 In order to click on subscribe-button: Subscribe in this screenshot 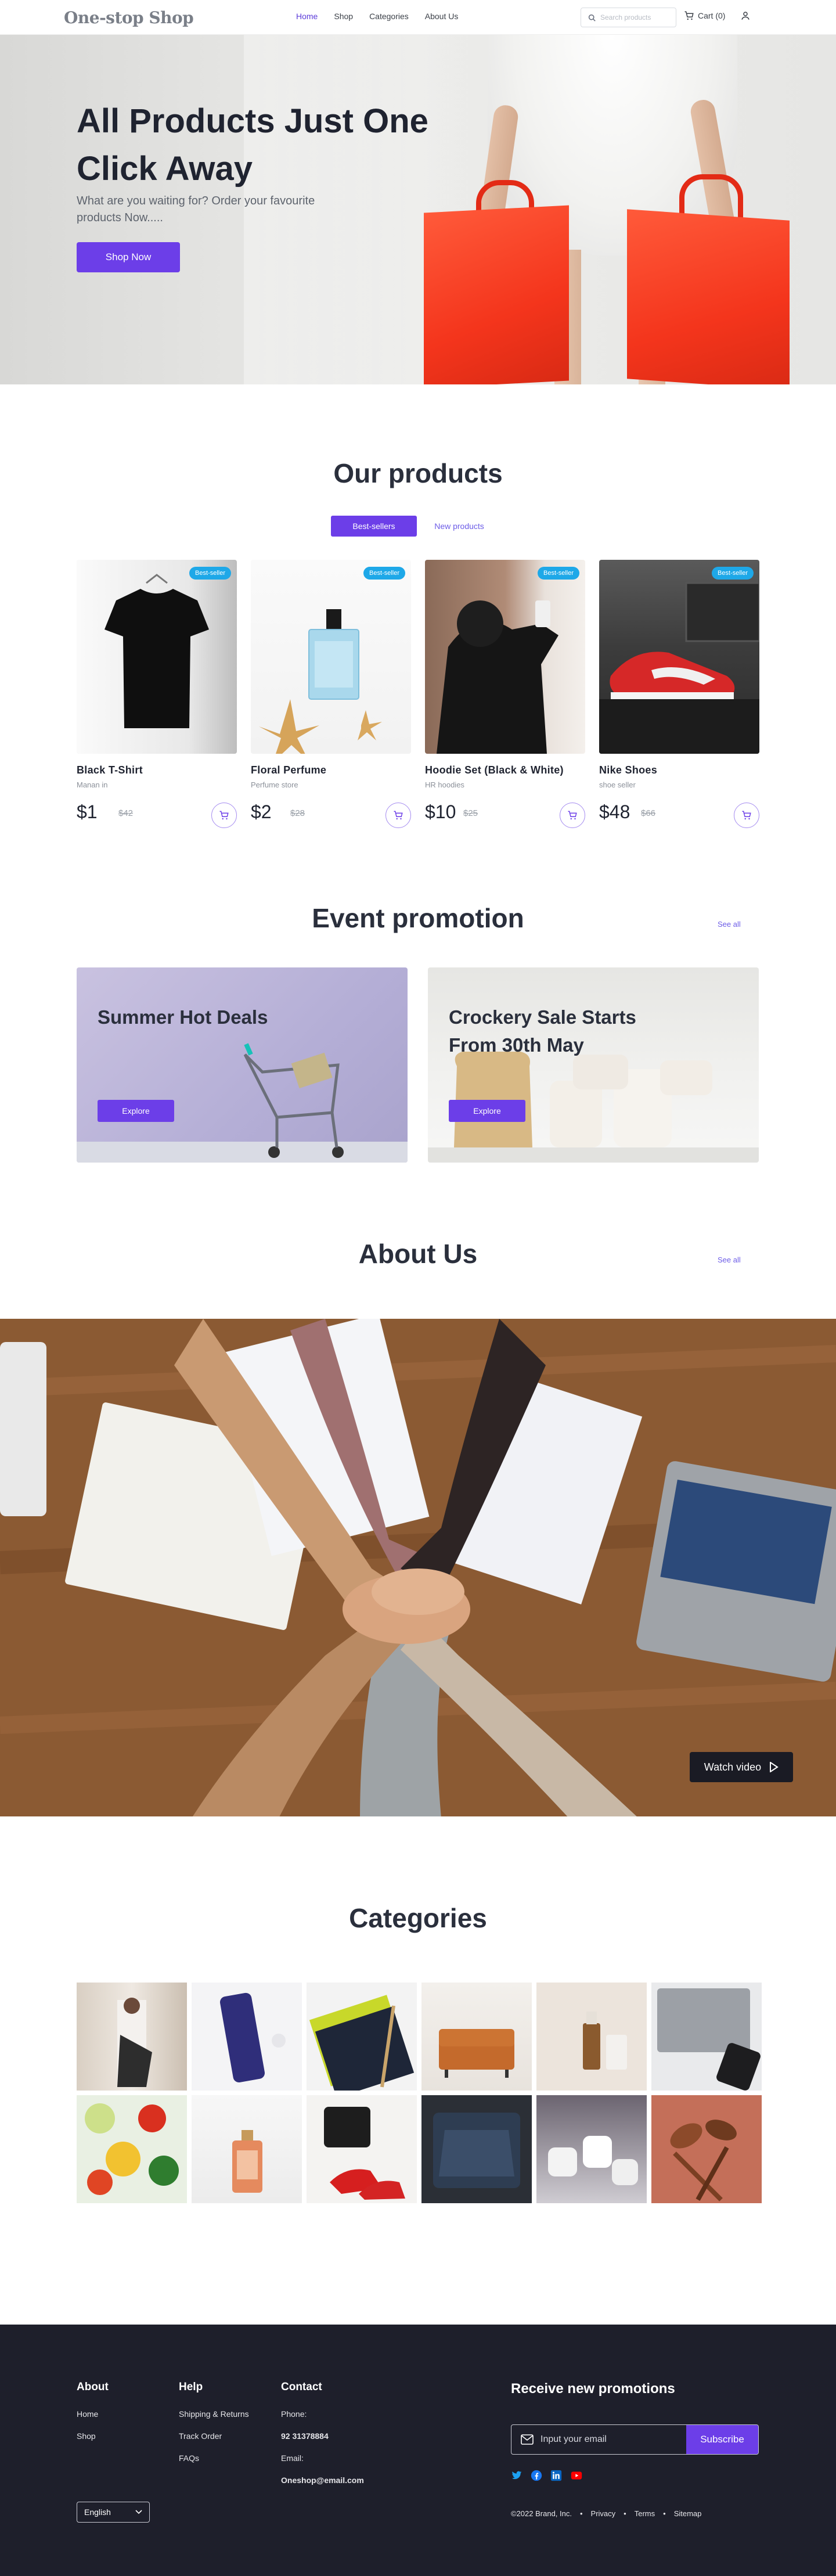, I will do `click(722, 2439)`.